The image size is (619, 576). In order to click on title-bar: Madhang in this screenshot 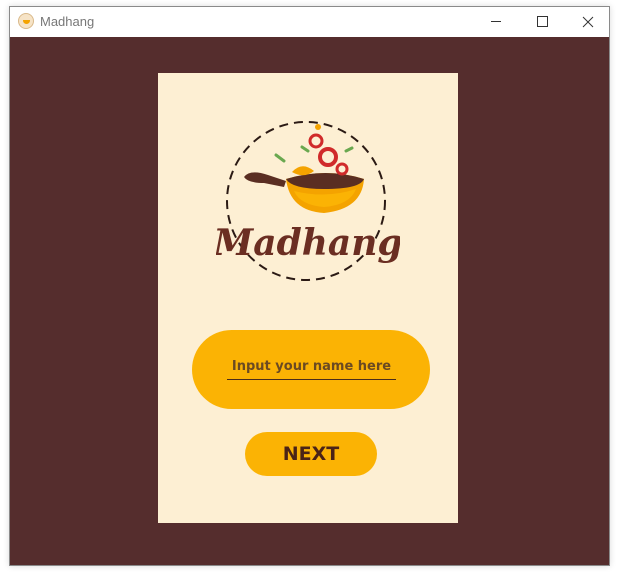, I will do `click(309, 22)`.